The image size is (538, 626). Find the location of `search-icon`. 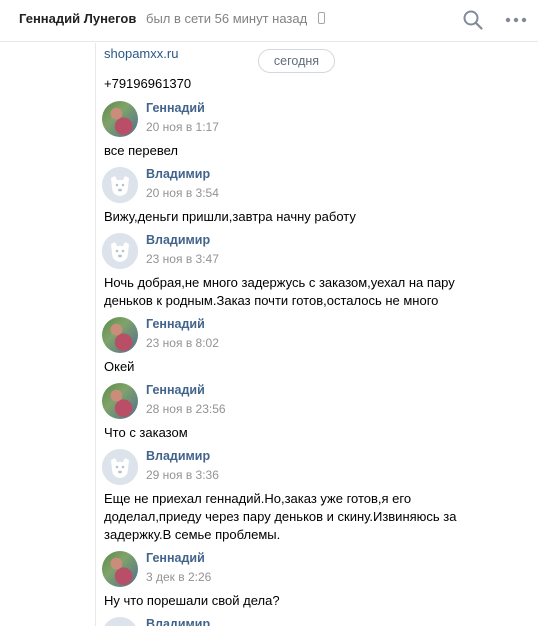

search-icon is located at coordinates (473, 20).